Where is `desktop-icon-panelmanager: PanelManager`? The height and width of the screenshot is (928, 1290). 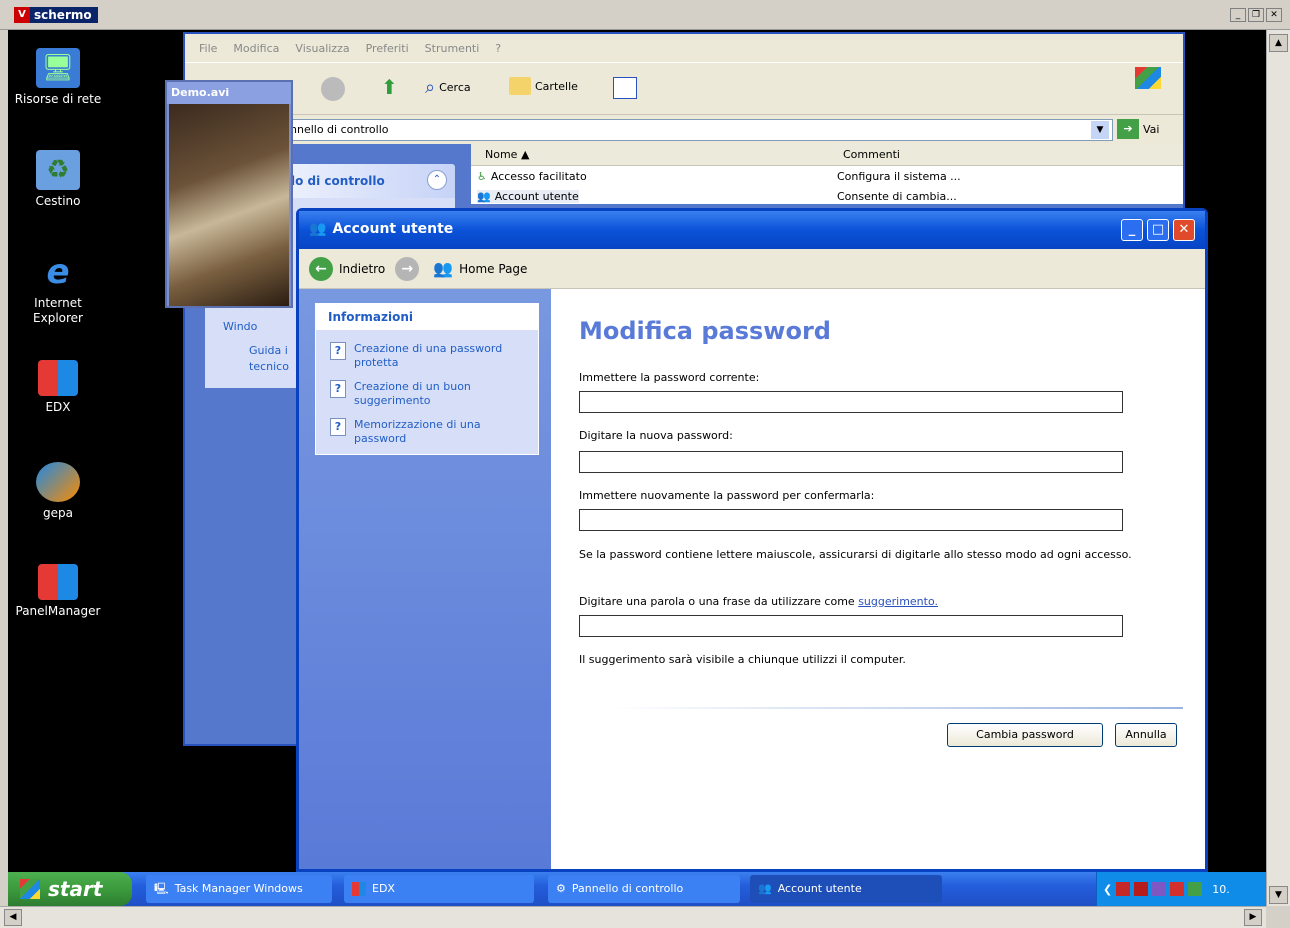 desktop-icon-panelmanager: PanelManager is located at coordinates (58, 591).